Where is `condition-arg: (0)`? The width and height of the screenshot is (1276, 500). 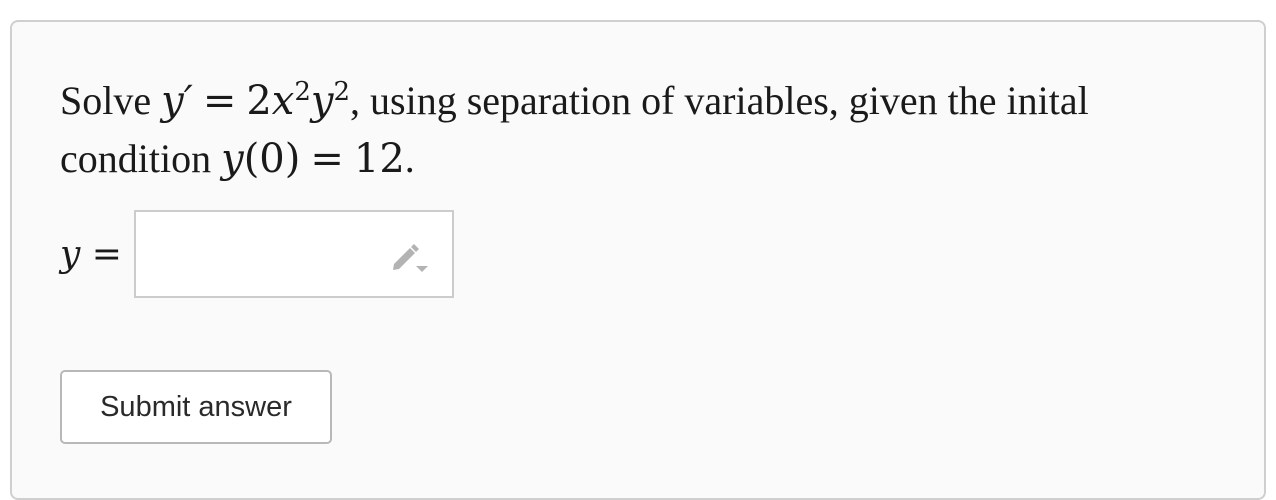
condition-arg: (0) is located at coordinates (272, 159).